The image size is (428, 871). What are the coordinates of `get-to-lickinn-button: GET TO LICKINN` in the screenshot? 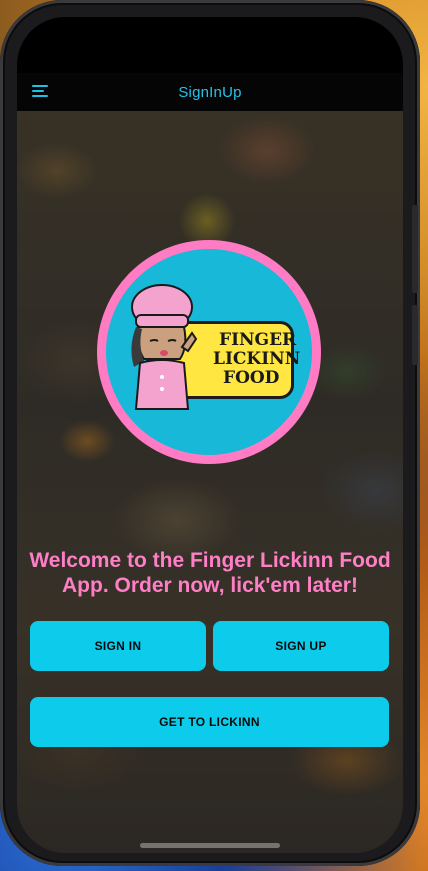 It's located at (209, 722).